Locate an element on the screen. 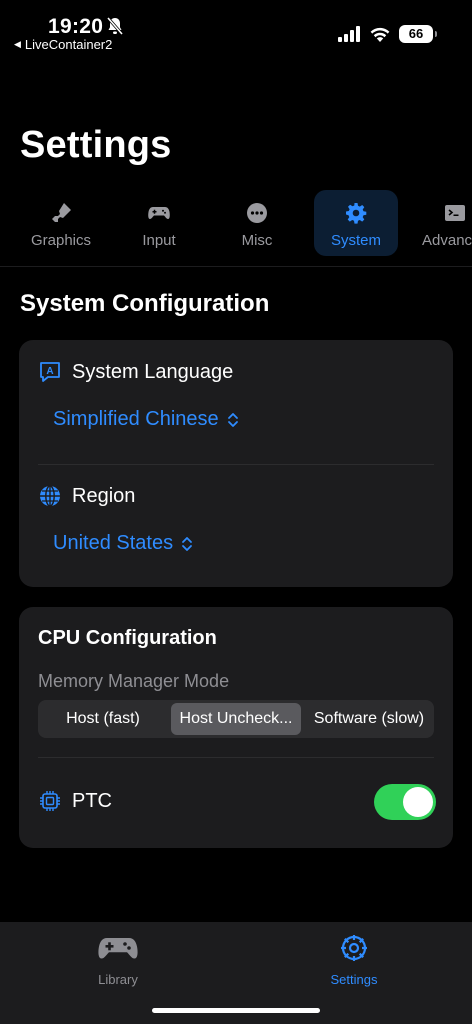 The image size is (472, 1024). tab-misc: Misc is located at coordinates (257, 223).